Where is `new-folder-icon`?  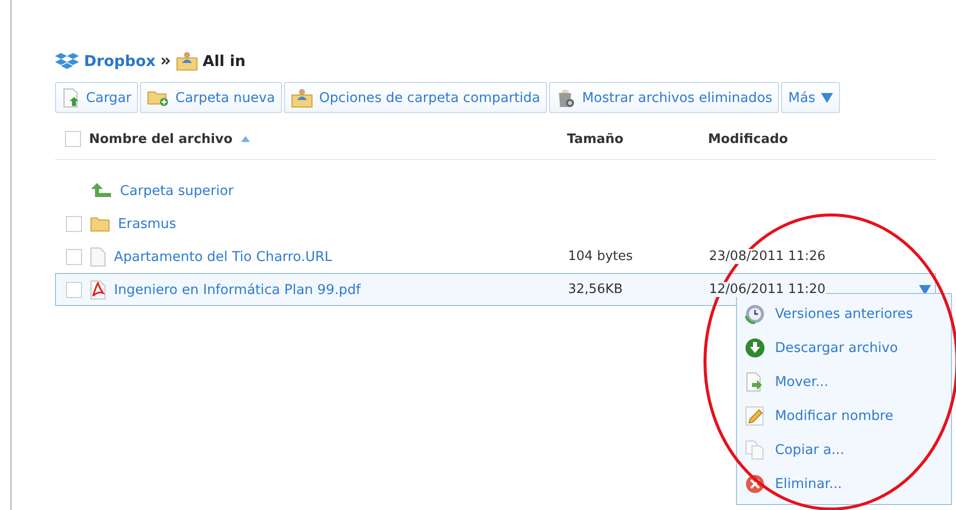
new-folder-icon is located at coordinates (158, 97).